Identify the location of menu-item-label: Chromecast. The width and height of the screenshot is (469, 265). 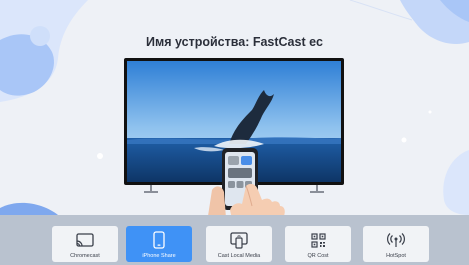
(85, 256).